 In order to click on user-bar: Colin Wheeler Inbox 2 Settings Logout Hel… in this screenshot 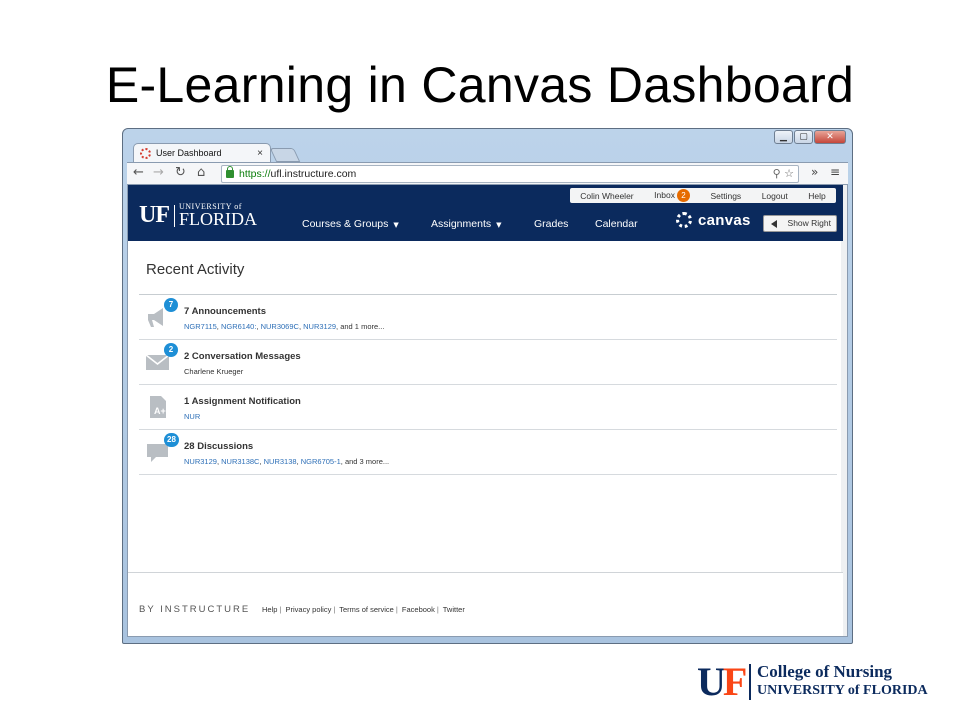, I will do `click(703, 195)`.